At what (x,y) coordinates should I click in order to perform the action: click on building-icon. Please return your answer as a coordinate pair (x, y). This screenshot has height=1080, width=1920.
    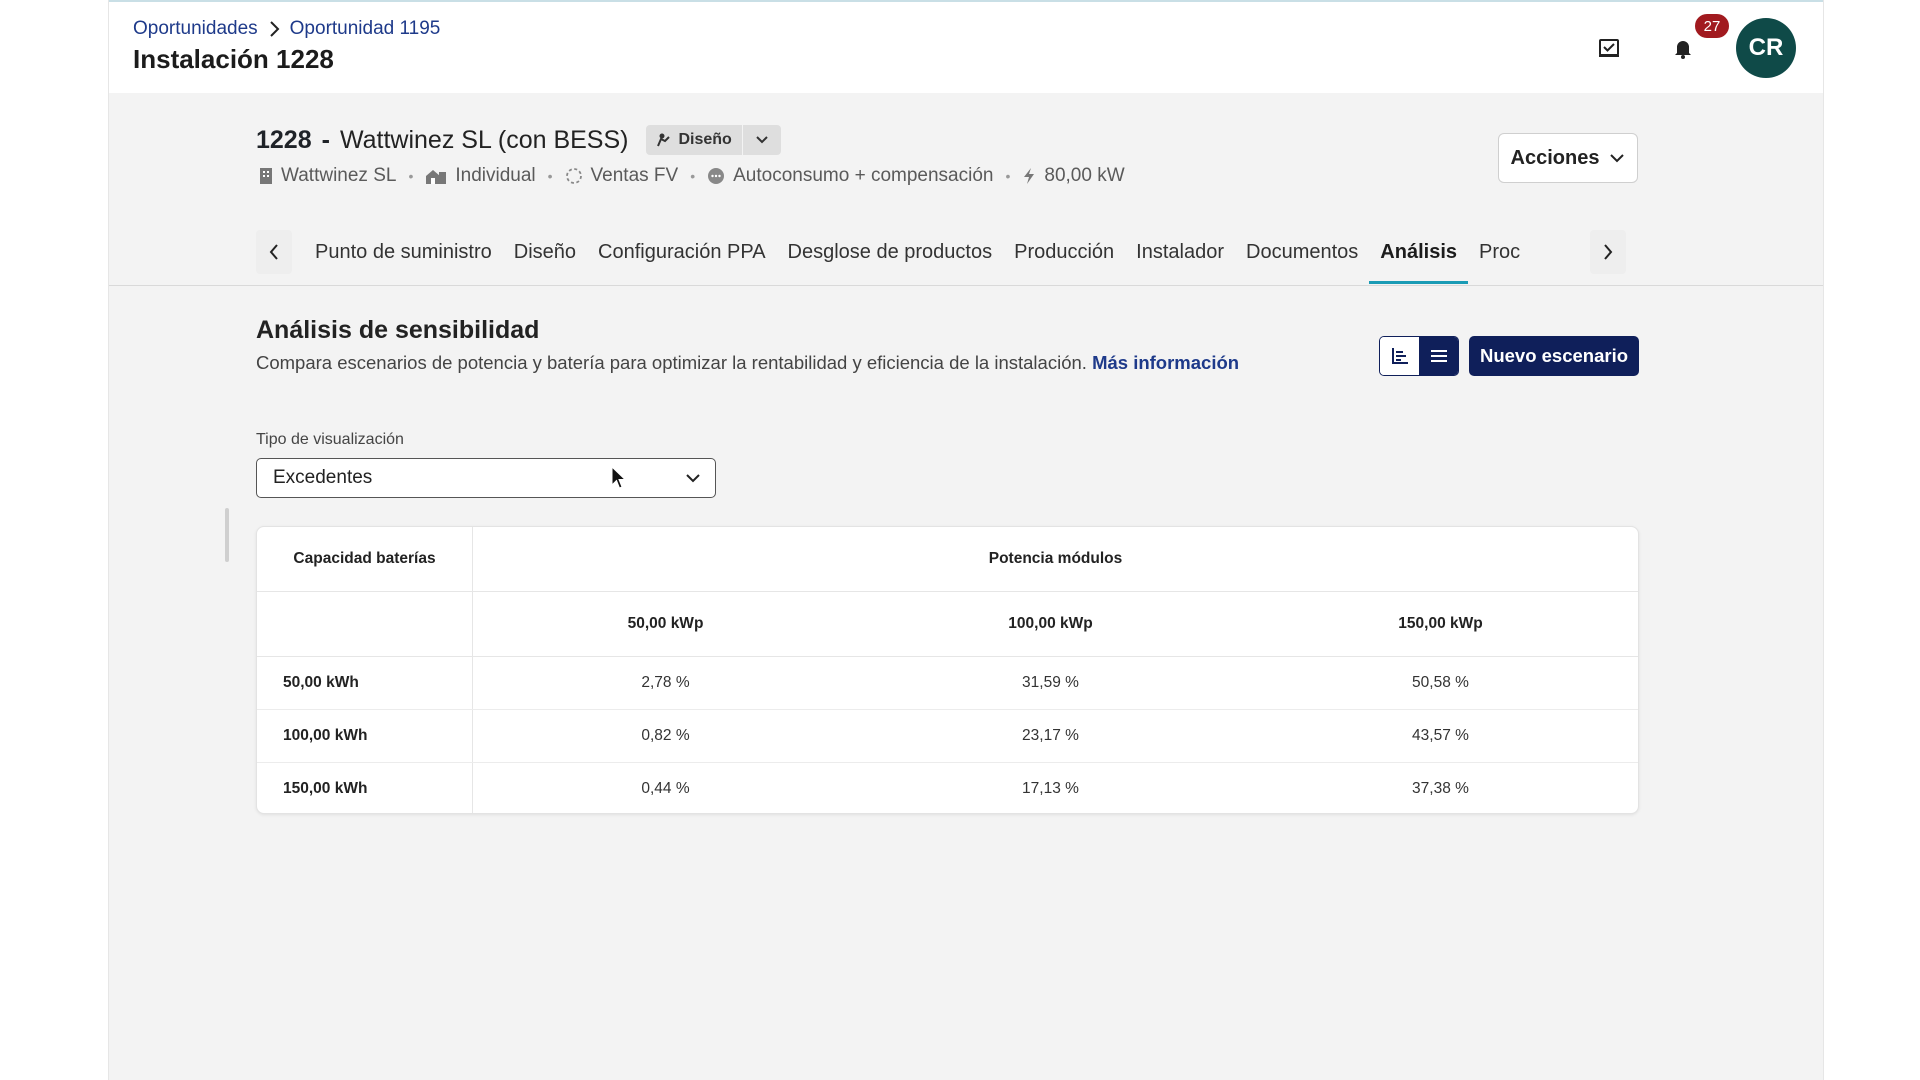
    Looking at the image, I should click on (266, 176).